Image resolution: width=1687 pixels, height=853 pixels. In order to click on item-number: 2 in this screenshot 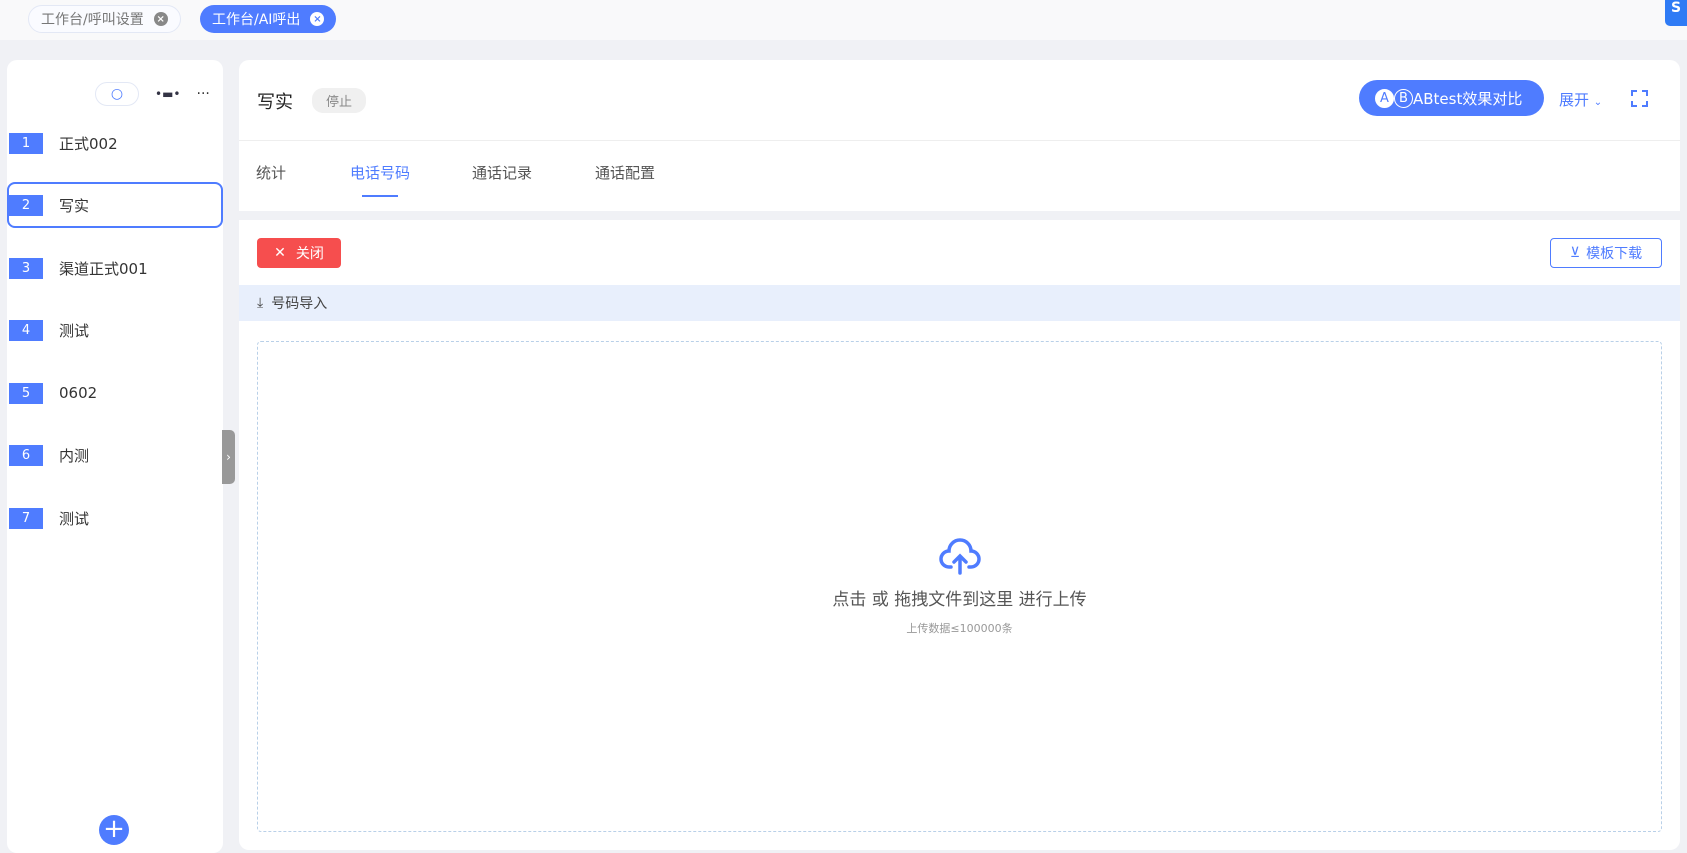, I will do `click(26, 205)`.